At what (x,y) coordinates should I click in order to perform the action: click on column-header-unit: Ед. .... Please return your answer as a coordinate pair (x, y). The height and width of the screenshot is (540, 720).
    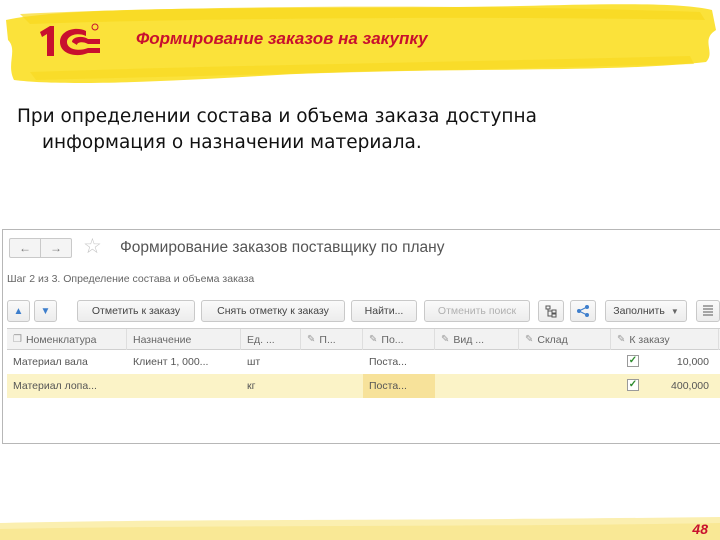
    Looking at the image, I should click on (271, 339).